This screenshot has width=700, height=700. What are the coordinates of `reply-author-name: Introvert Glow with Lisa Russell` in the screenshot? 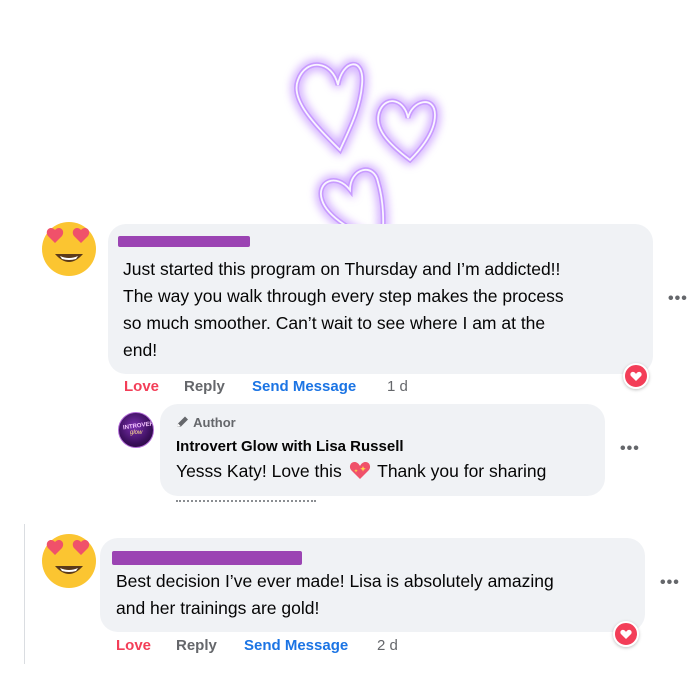 It's located at (290, 446).